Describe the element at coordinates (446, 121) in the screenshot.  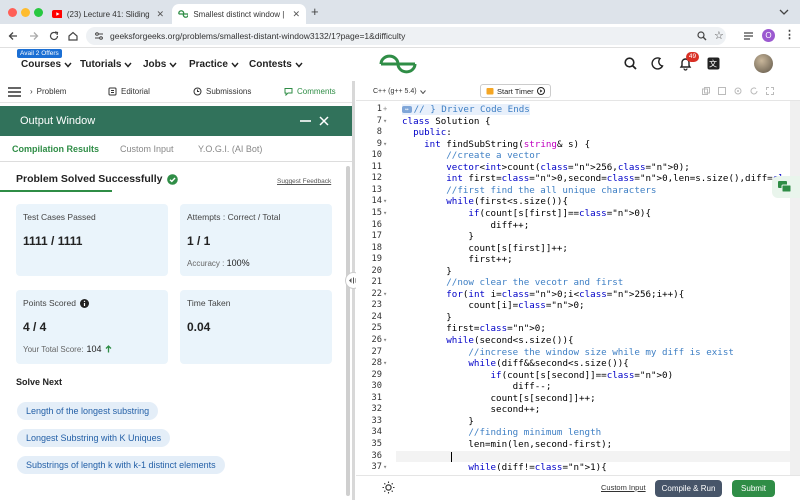
I see `code-line: class Solution {` at that location.